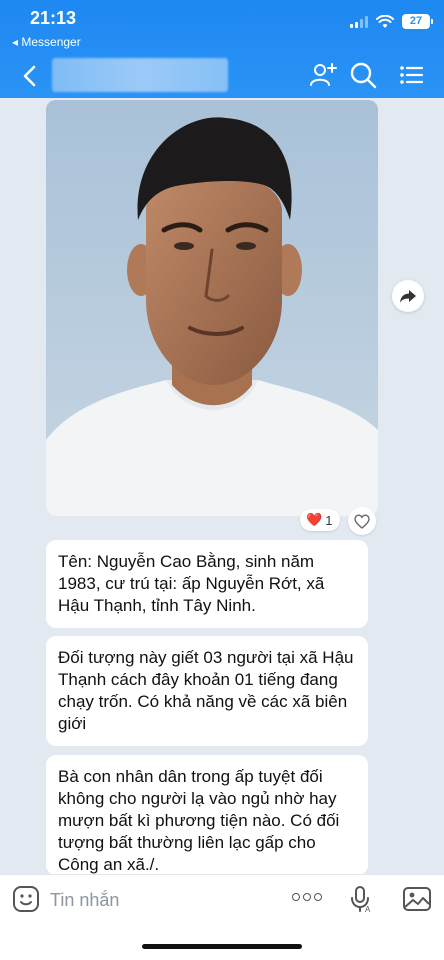 Image resolution: width=444 pixels, height=960 pixels. I want to click on add-user-icon, so click(323, 75).